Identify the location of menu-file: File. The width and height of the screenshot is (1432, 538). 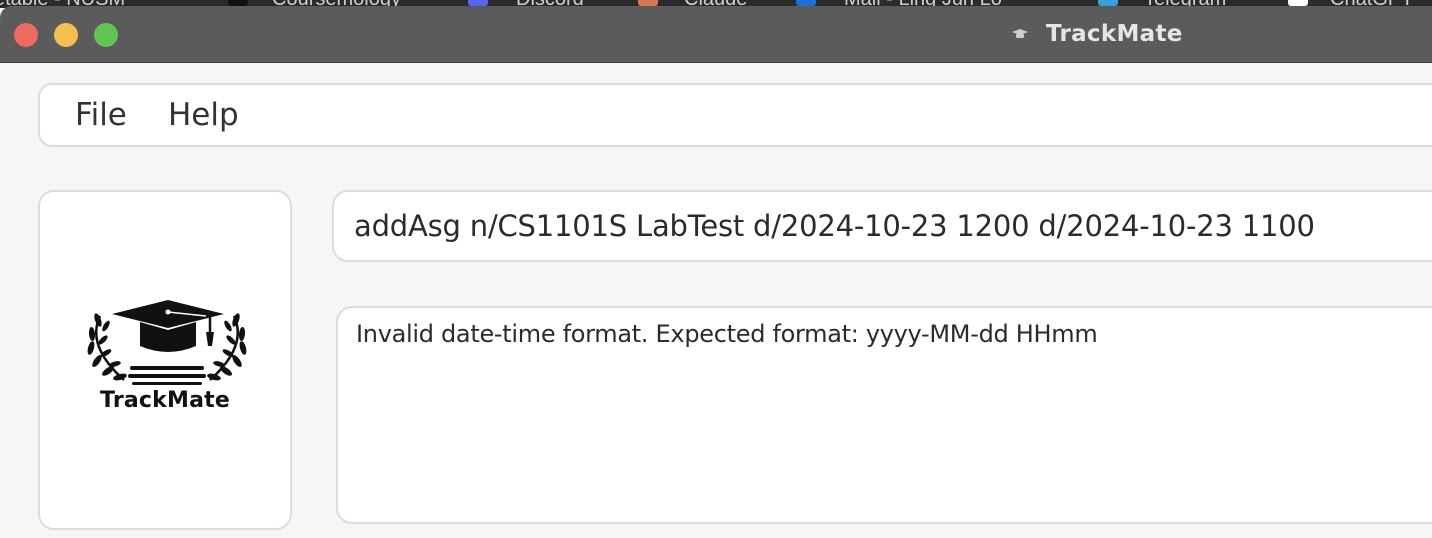
(101, 115).